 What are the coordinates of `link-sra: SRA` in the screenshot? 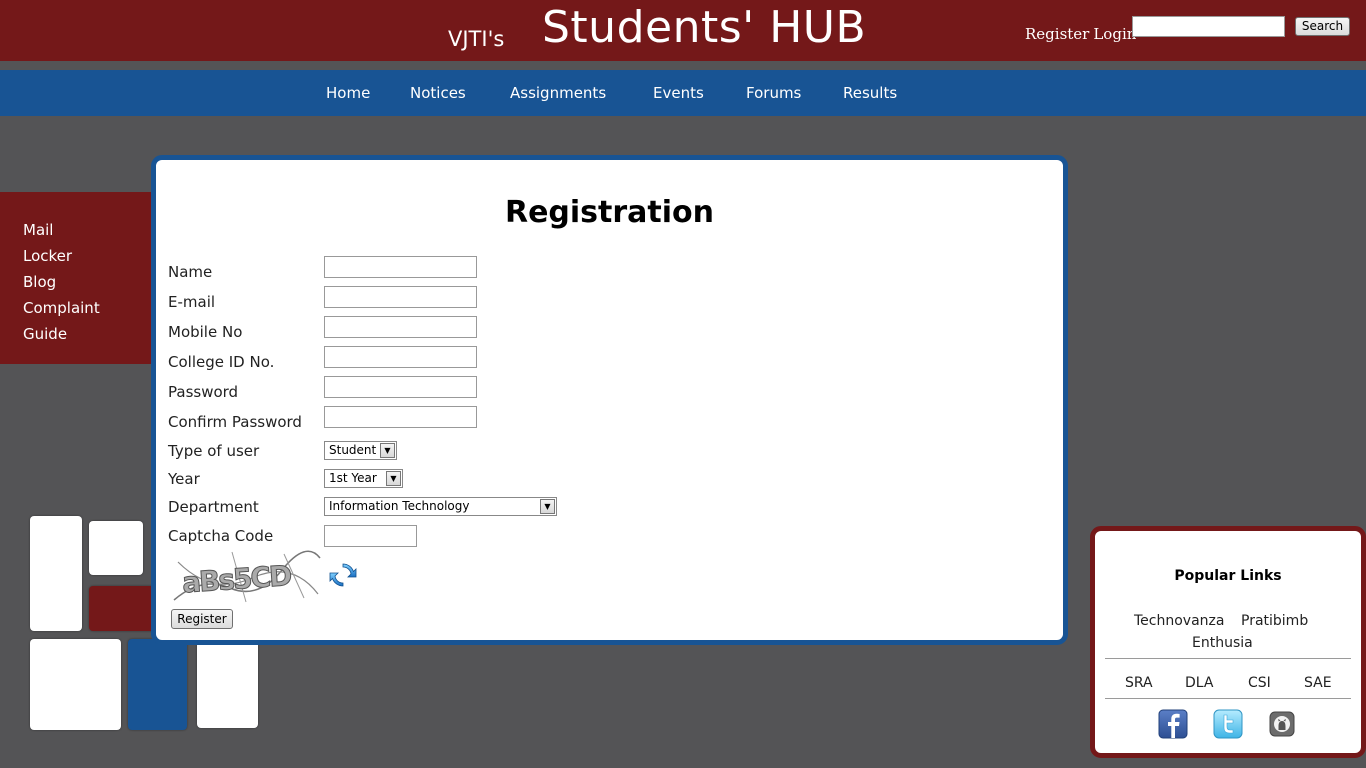 It's located at (1139, 683).